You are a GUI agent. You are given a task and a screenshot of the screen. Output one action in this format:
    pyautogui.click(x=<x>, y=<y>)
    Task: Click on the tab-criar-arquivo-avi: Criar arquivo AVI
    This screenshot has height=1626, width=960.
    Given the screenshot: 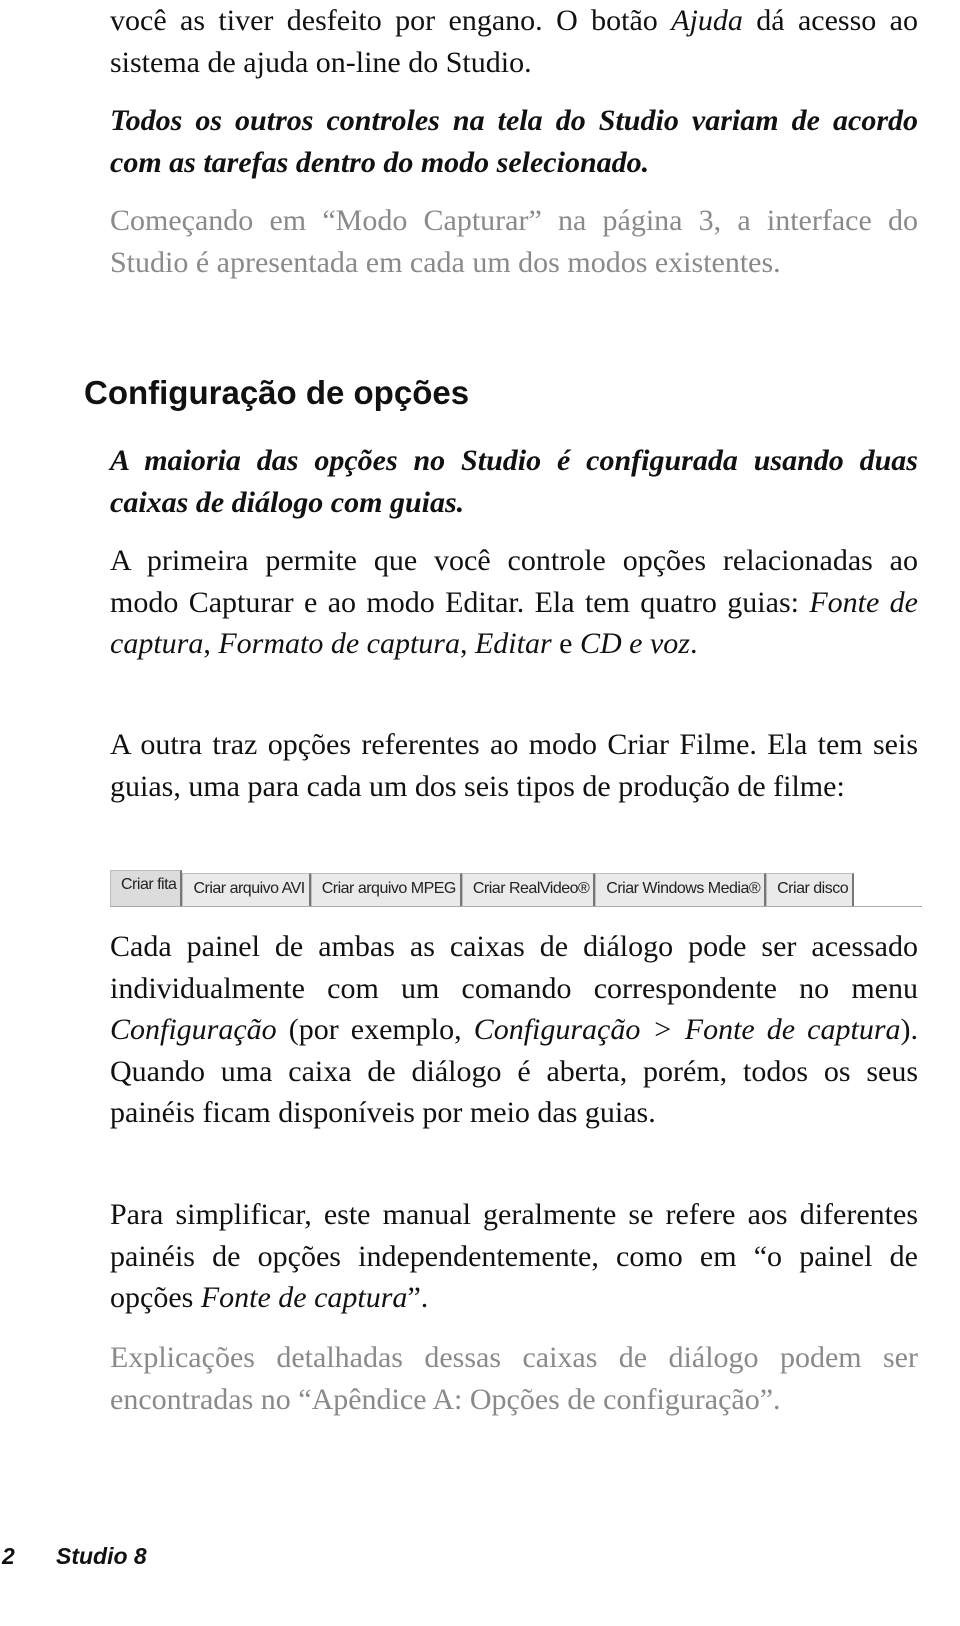 What is the action you would take?
    pyautogui.click(x=246, y=889)
    